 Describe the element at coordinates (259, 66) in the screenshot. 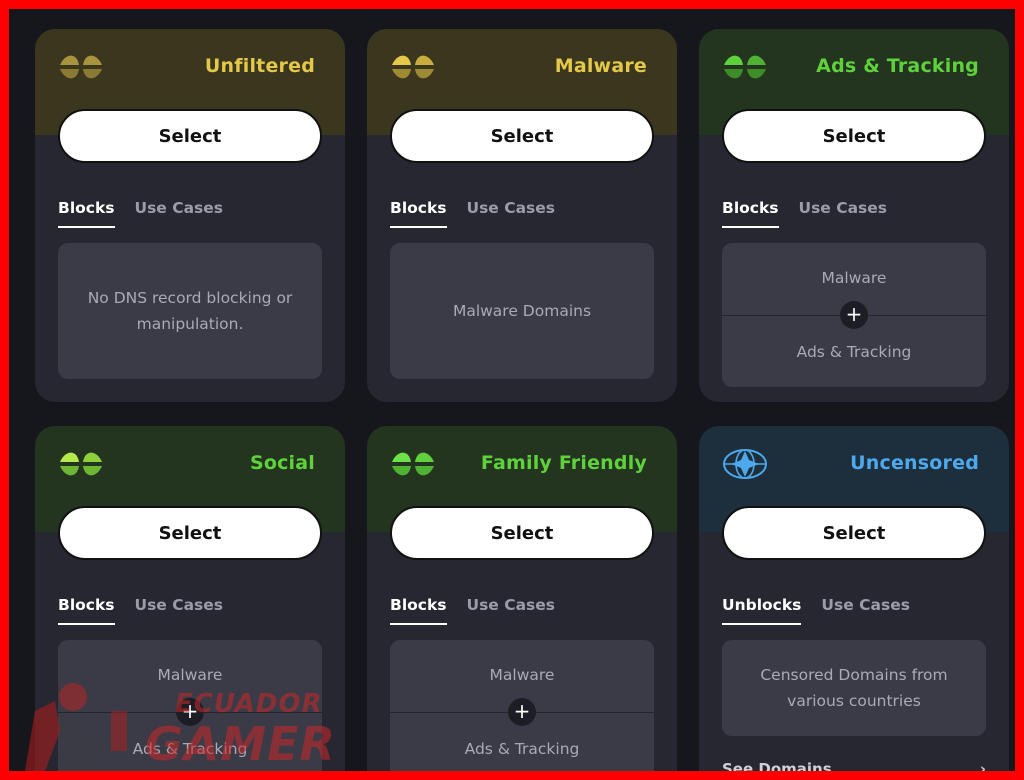

I see `card-title: Unfiltered` at that location.